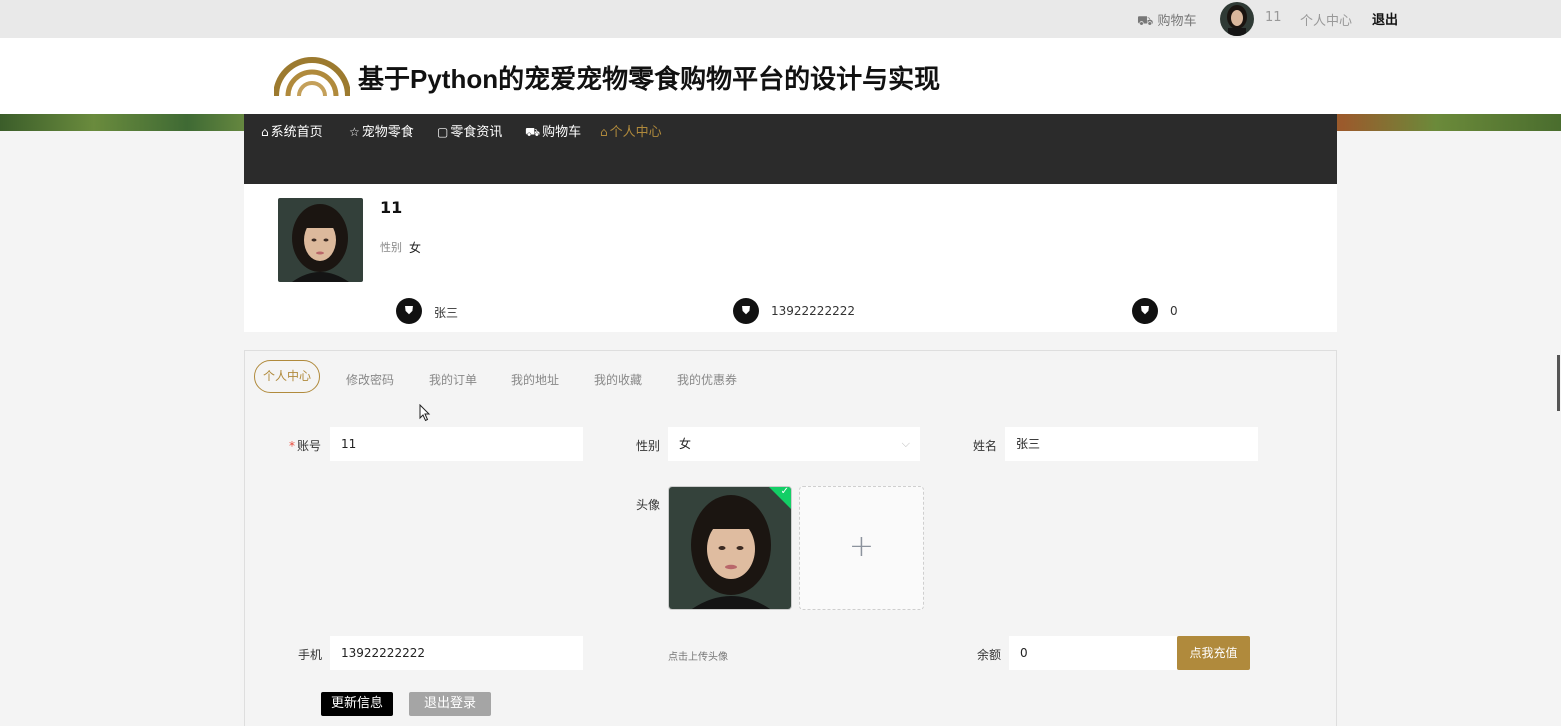  I want to click on scrollbar-thumb, so click(1558, 383).